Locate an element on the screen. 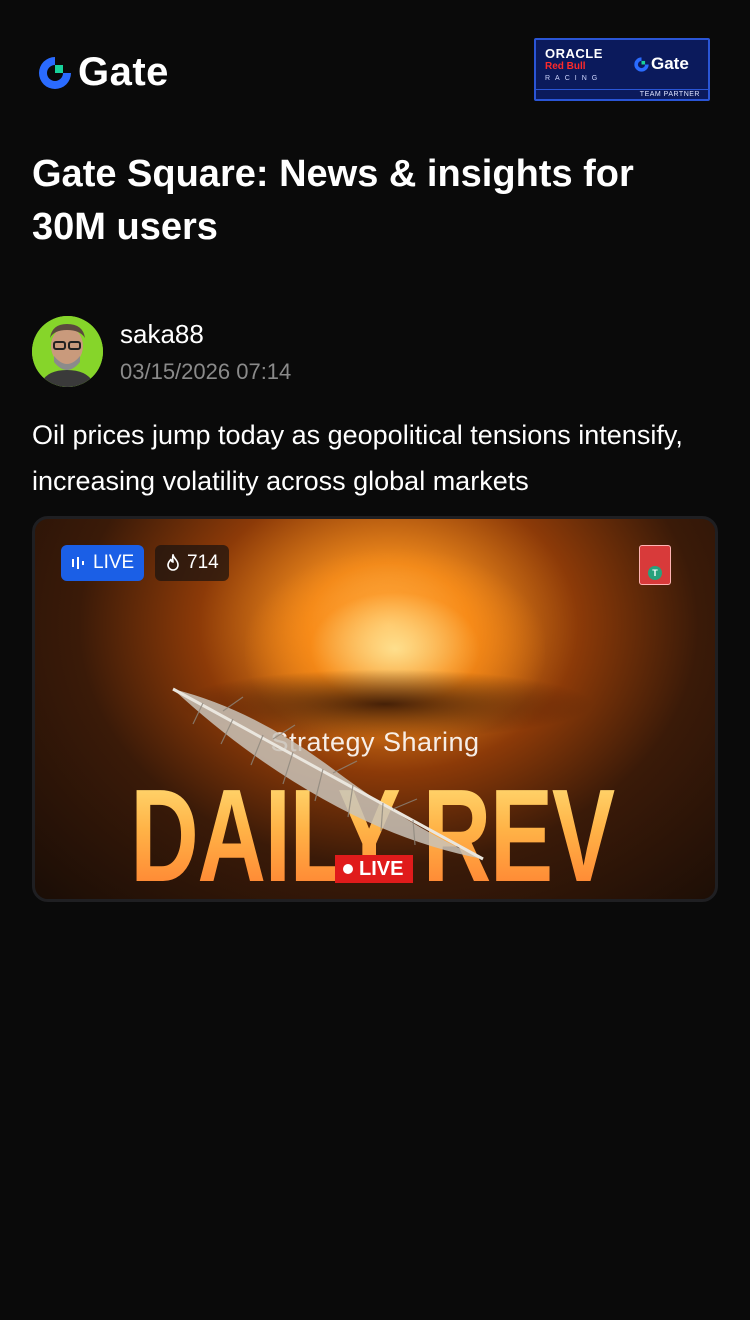 This screenshot has width=750, height=1320. brand-name: Gate is located at coordinates (123, 72).